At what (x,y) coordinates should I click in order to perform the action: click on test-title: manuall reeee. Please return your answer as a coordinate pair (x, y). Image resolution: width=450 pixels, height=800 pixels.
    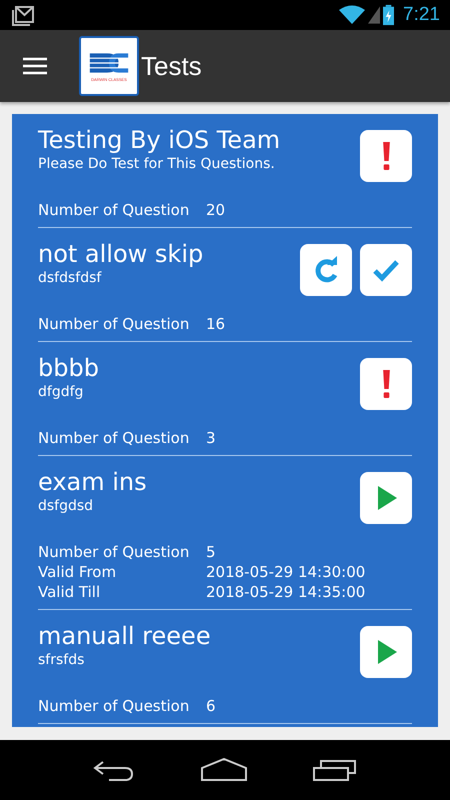
    Looking at the image, I should click on (124, 636).